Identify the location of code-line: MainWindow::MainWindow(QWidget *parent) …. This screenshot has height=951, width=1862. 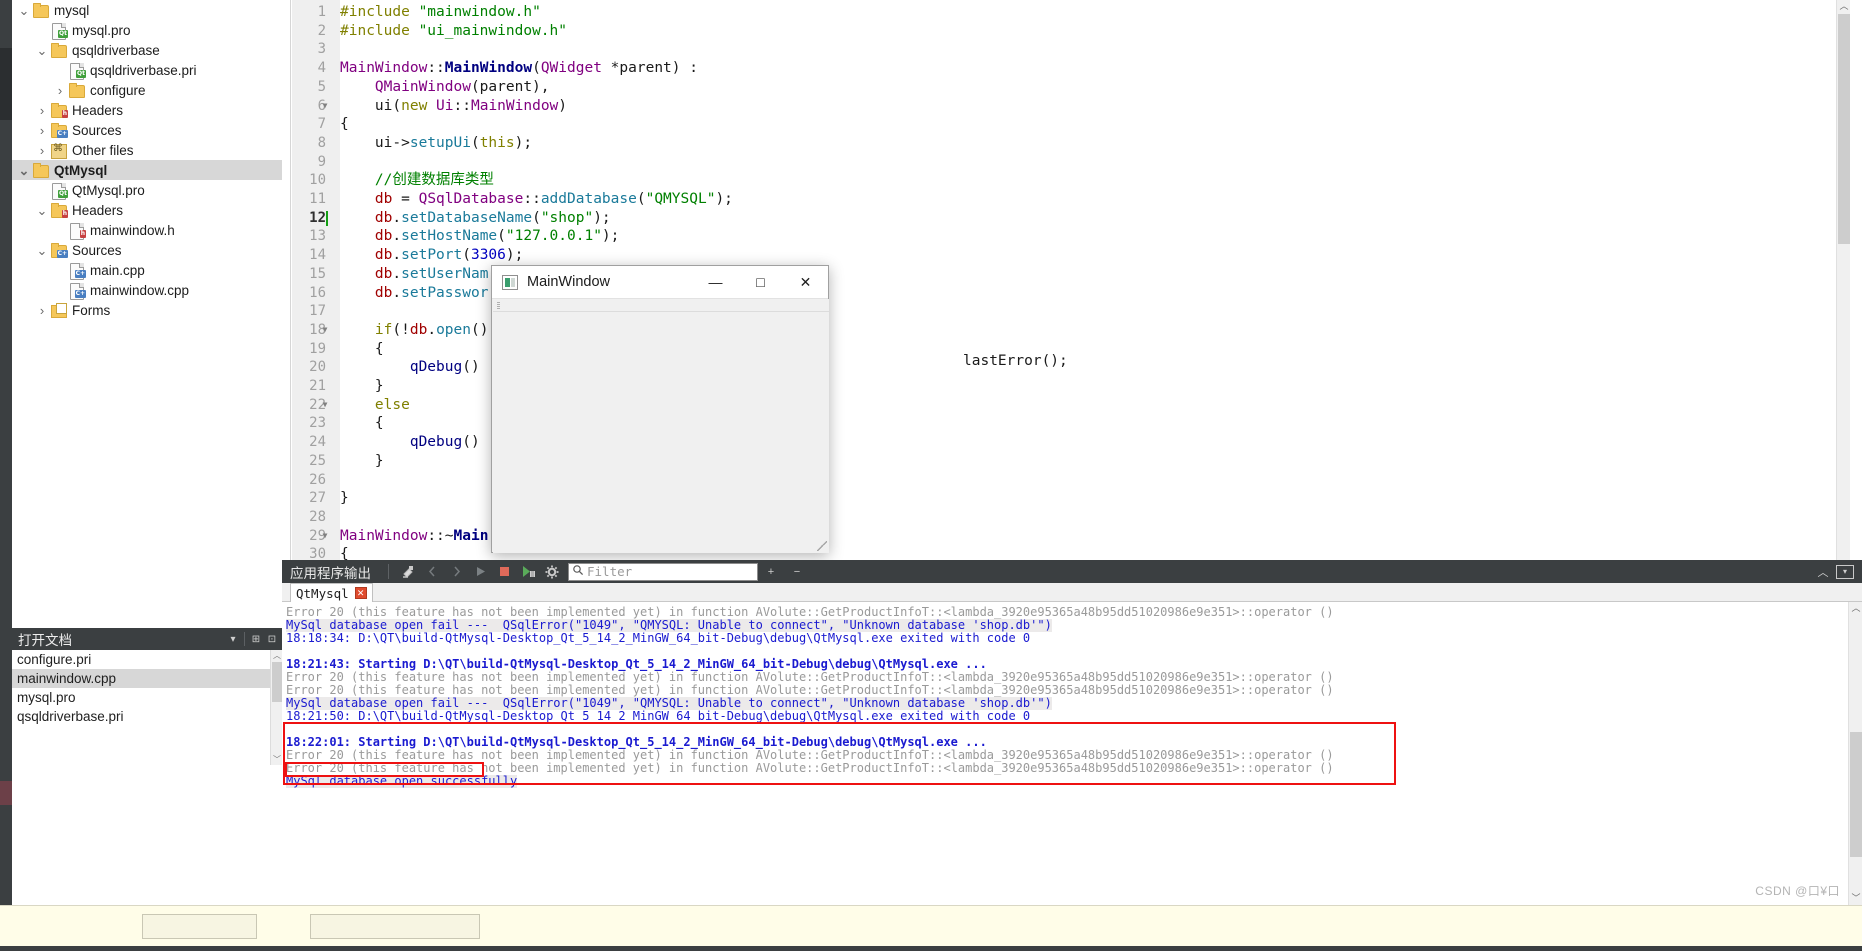
(519, 68).